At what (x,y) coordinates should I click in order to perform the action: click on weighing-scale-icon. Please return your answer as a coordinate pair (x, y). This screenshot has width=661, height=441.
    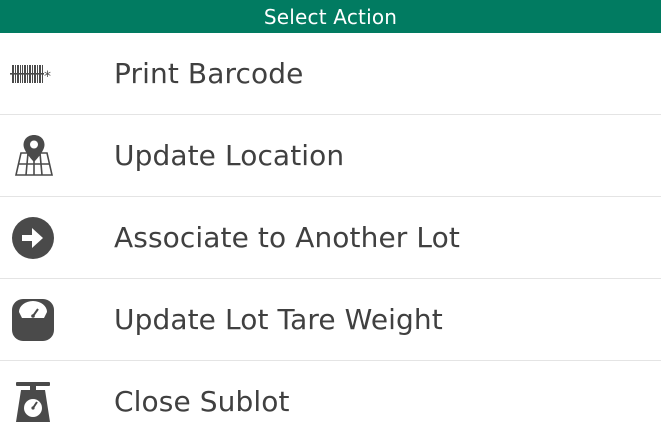
    Looking at the image, I should click on (34, 402).